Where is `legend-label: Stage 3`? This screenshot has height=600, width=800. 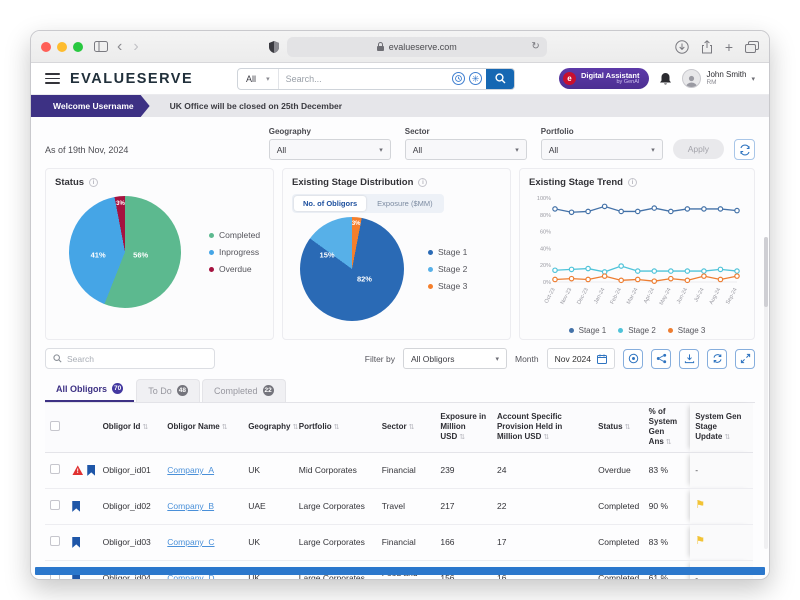
legend-label: Stage 3 is located at coordinates (453, 286).